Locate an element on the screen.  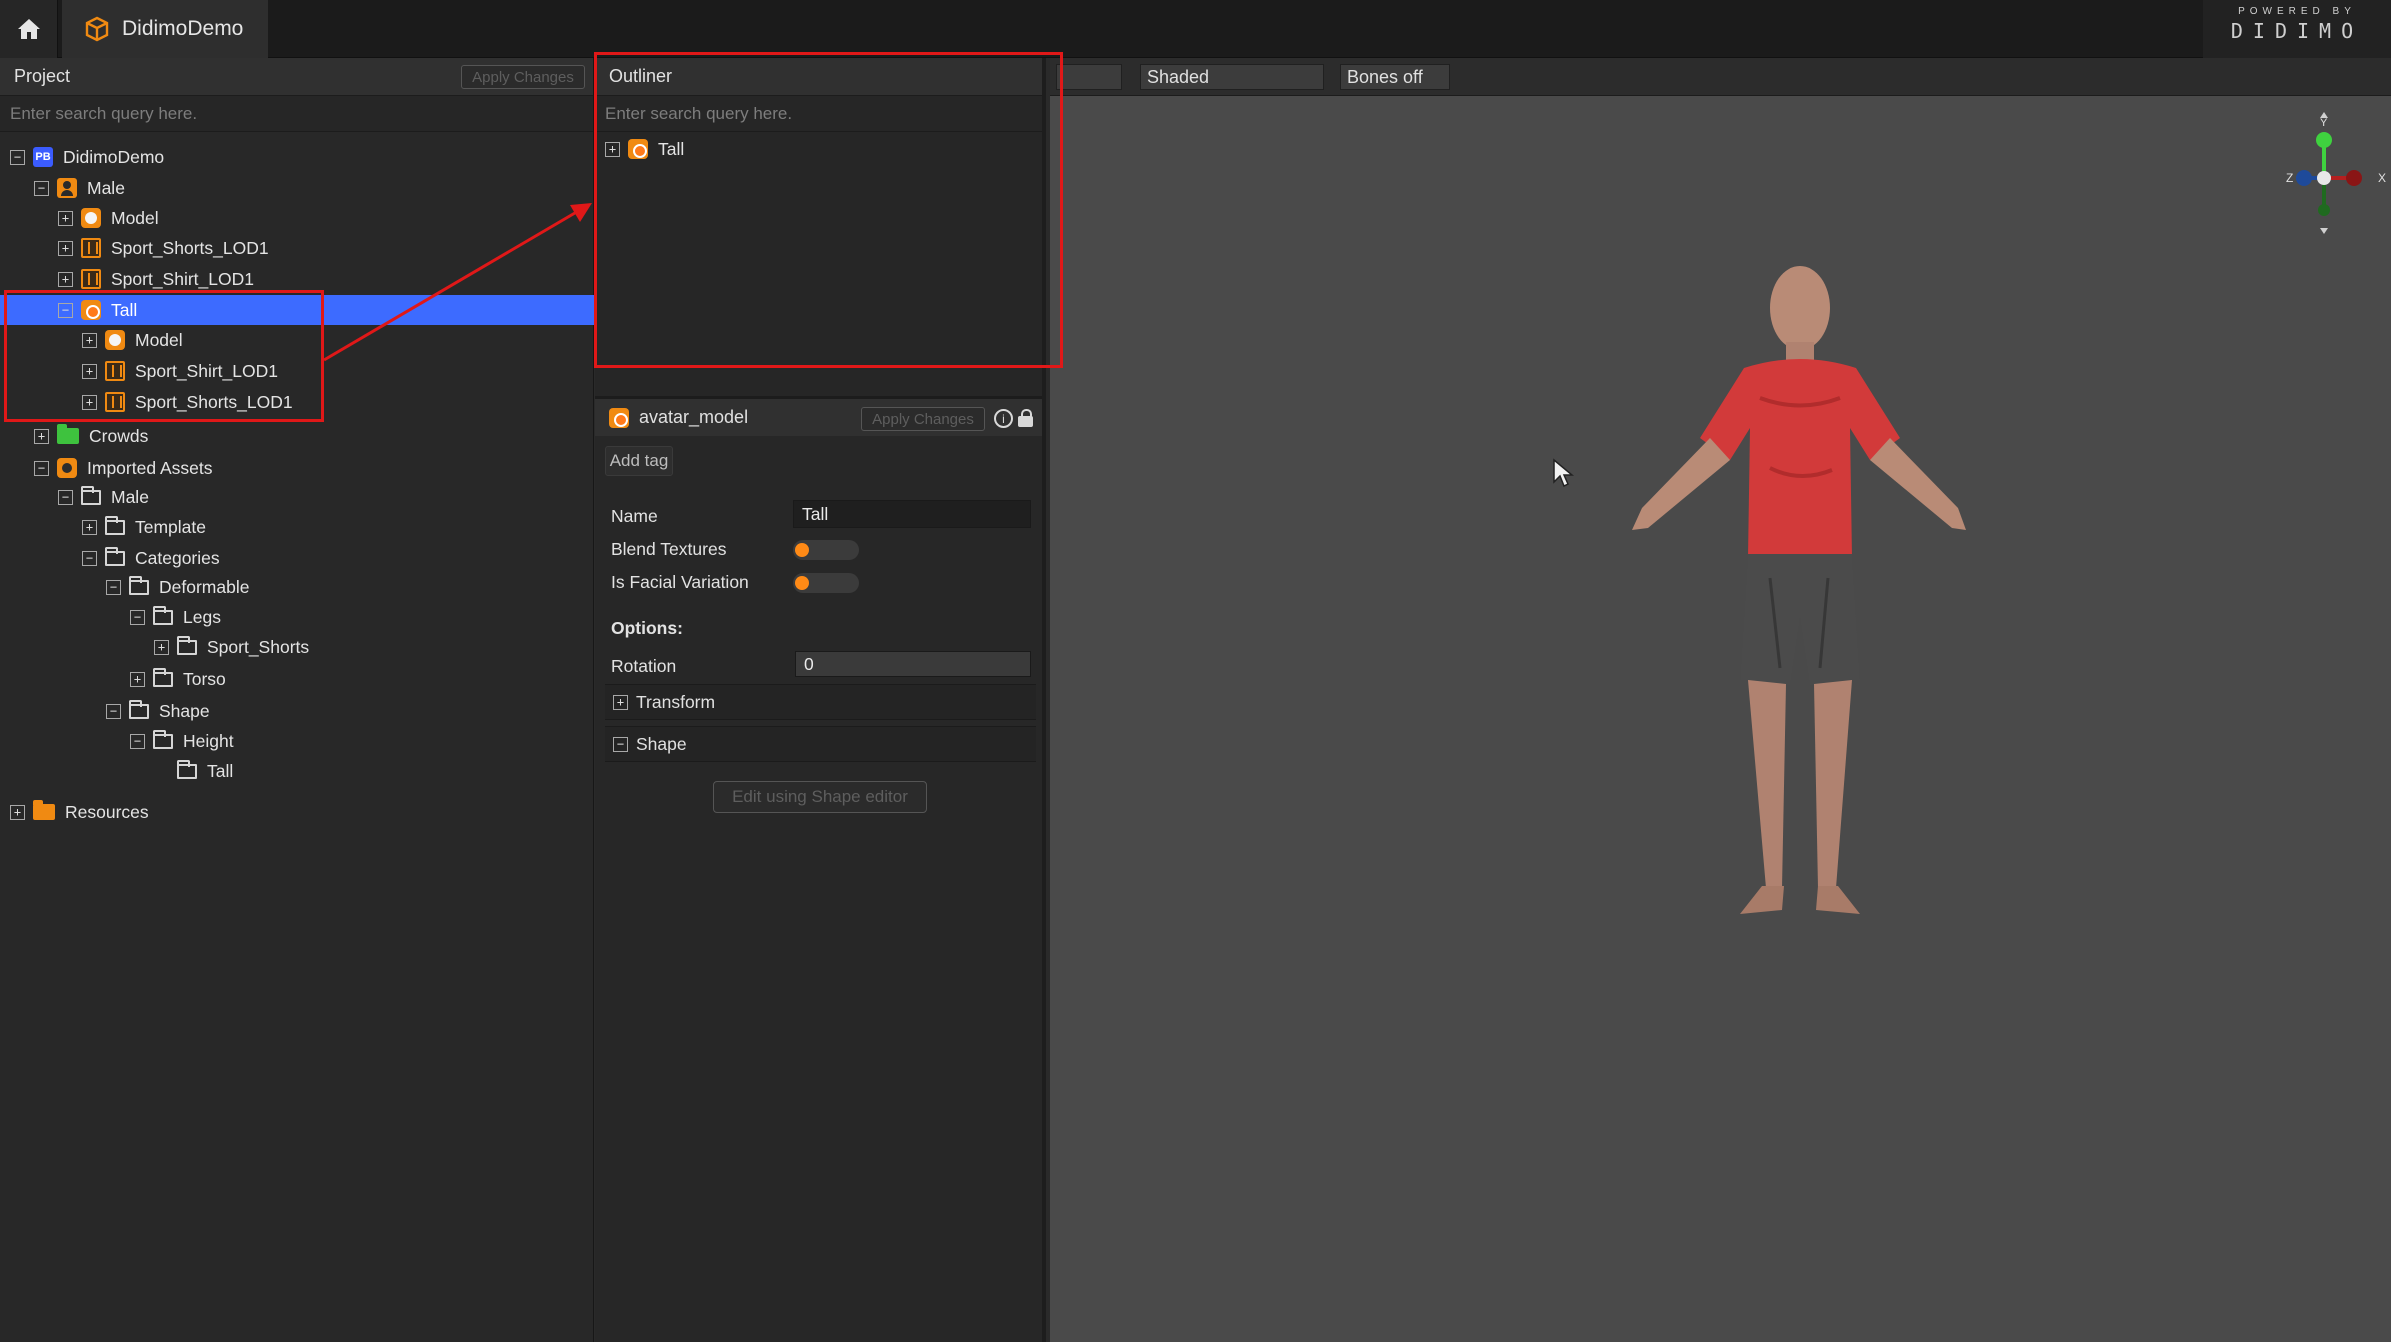
tree-item: + Crowds is located at coordinates (297, 436).